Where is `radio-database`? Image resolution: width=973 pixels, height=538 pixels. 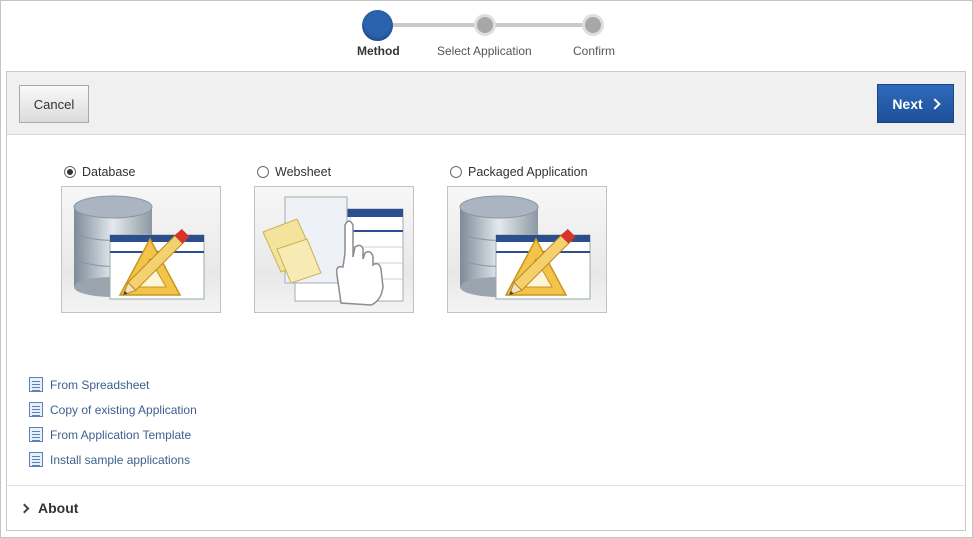
radio-database is located at coordinates (70, 172).